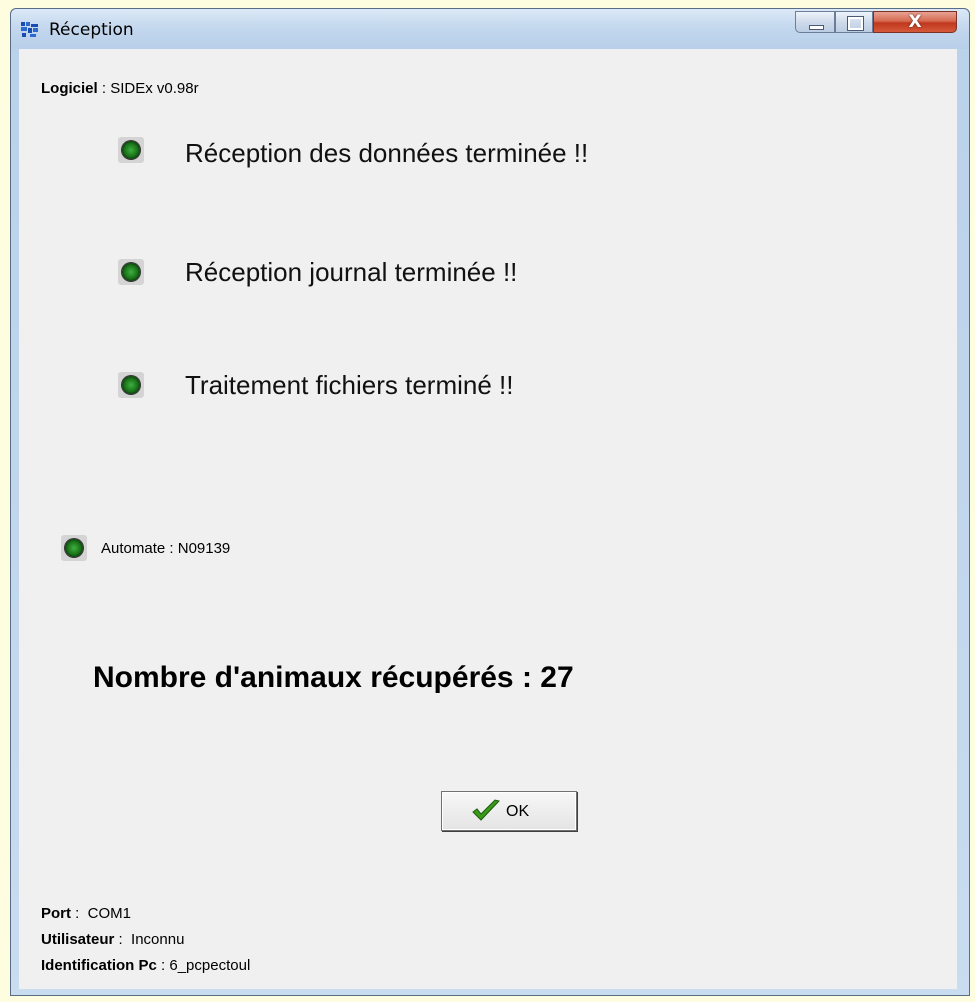  I want to click on user-value: Inconnu, so click(158, 939).